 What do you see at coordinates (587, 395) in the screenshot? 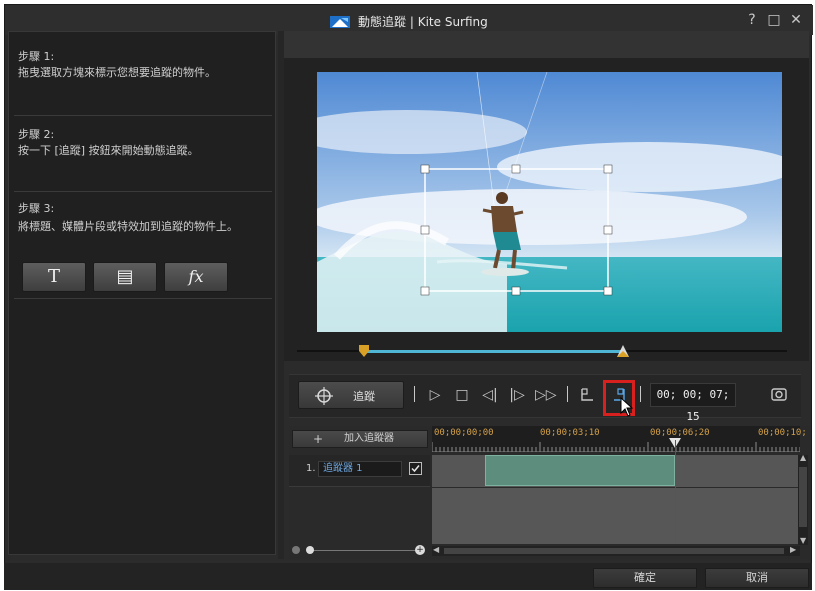
I see `mark-in-icon` at bounding box center [587, 395].